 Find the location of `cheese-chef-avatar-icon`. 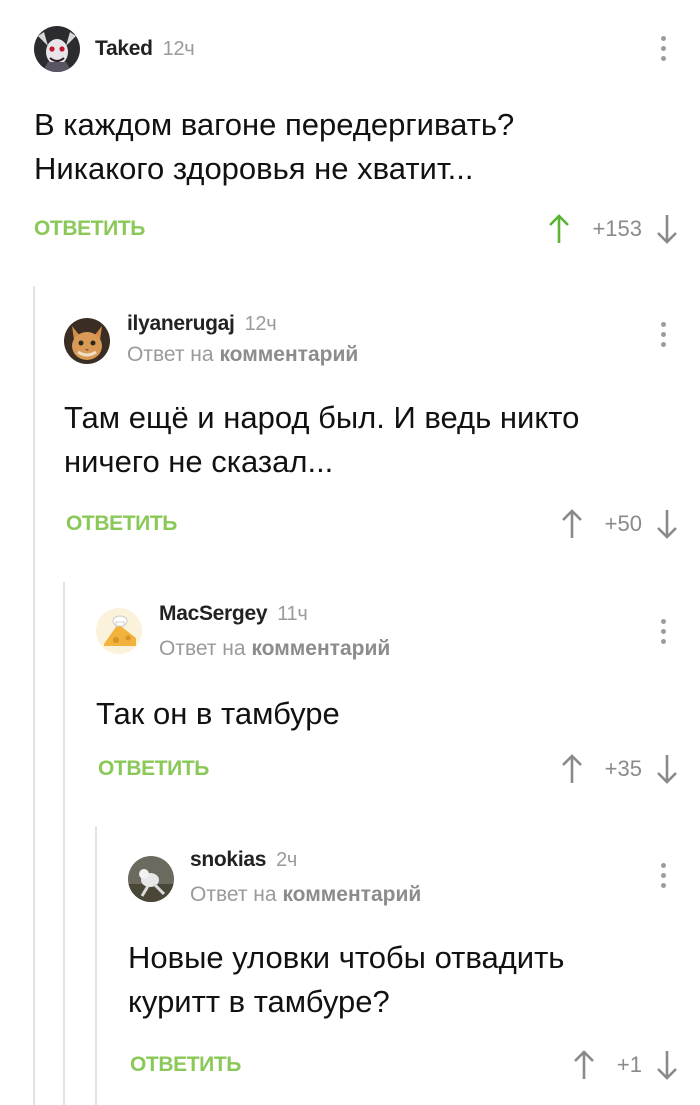

cheese-chef-avatar-icon is located at coordinates (119, 631).